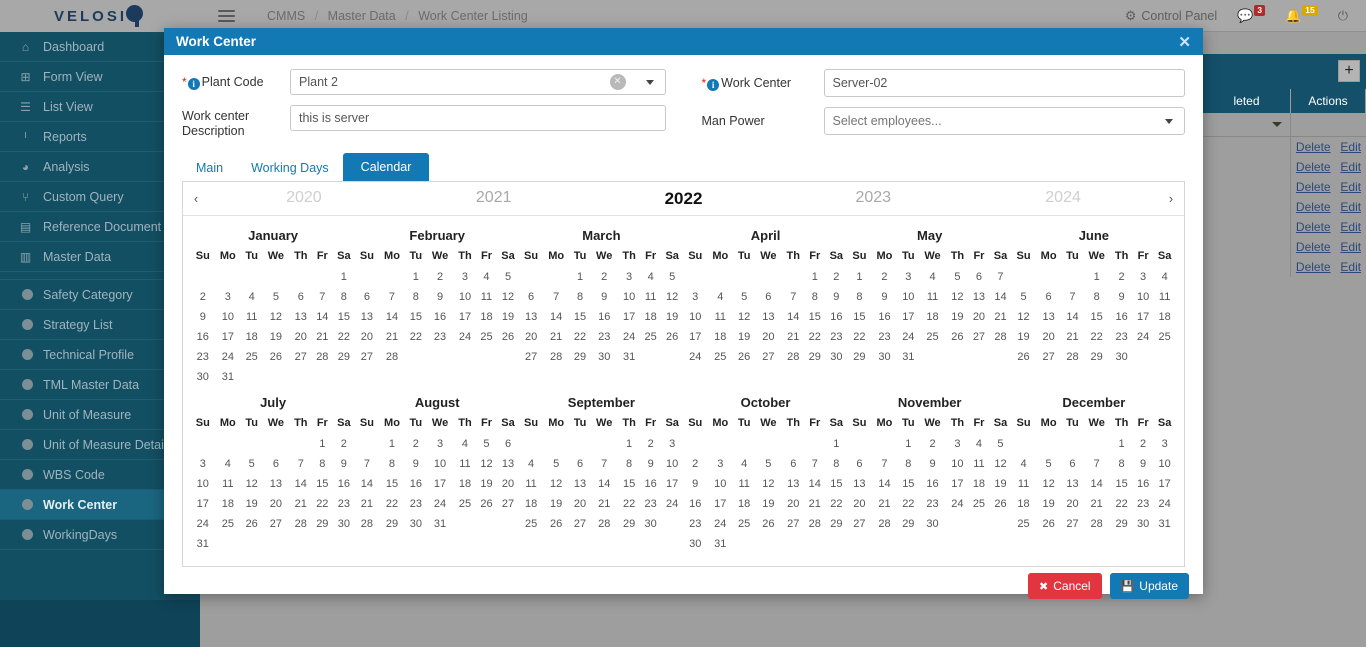 The height and width of the screenshot is (647, 1366). What do you see at coordinates (290, 168) in the screenshot?
I see `tab-working-days: Working Days` at bounding box center [290, 168].